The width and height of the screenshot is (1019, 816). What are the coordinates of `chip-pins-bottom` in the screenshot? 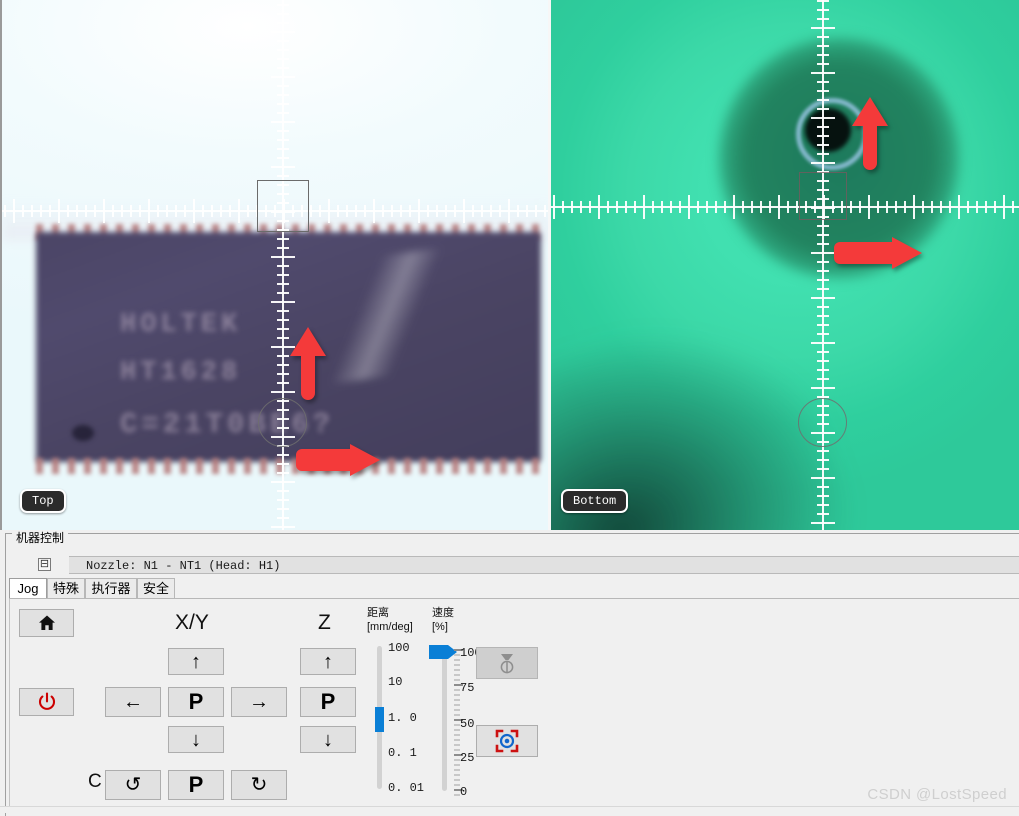 It's located at (288, 466).